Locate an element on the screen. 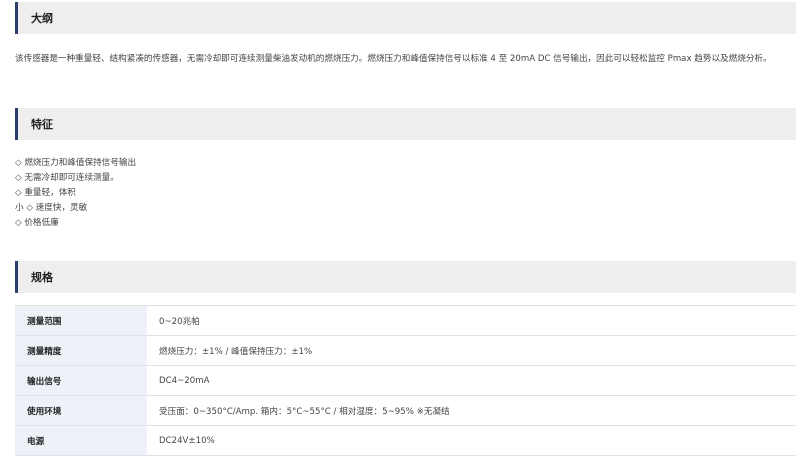 The image size is (800, 457). spec-value: DC24V±10% is located at coordinates (471, 440).